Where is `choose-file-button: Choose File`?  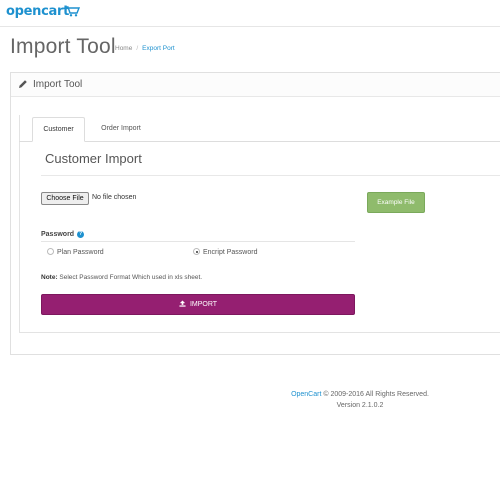
choose-file-button: Choose File is located at coordinates (65, 198).